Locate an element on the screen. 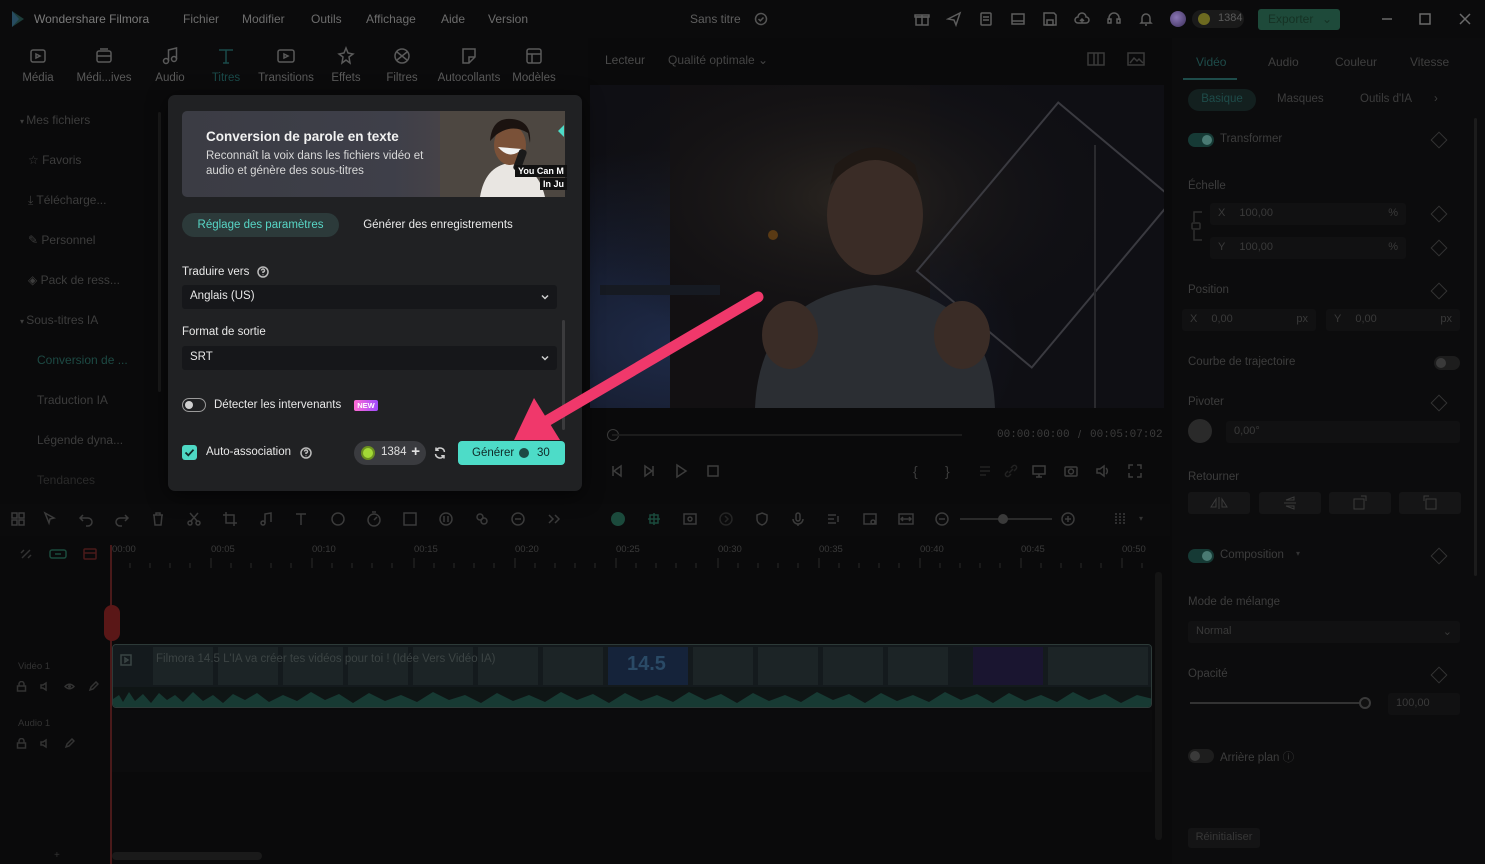 This screenshot has width=1485, height=864. menu-outils: Outils is located at coordinates (326, 19).